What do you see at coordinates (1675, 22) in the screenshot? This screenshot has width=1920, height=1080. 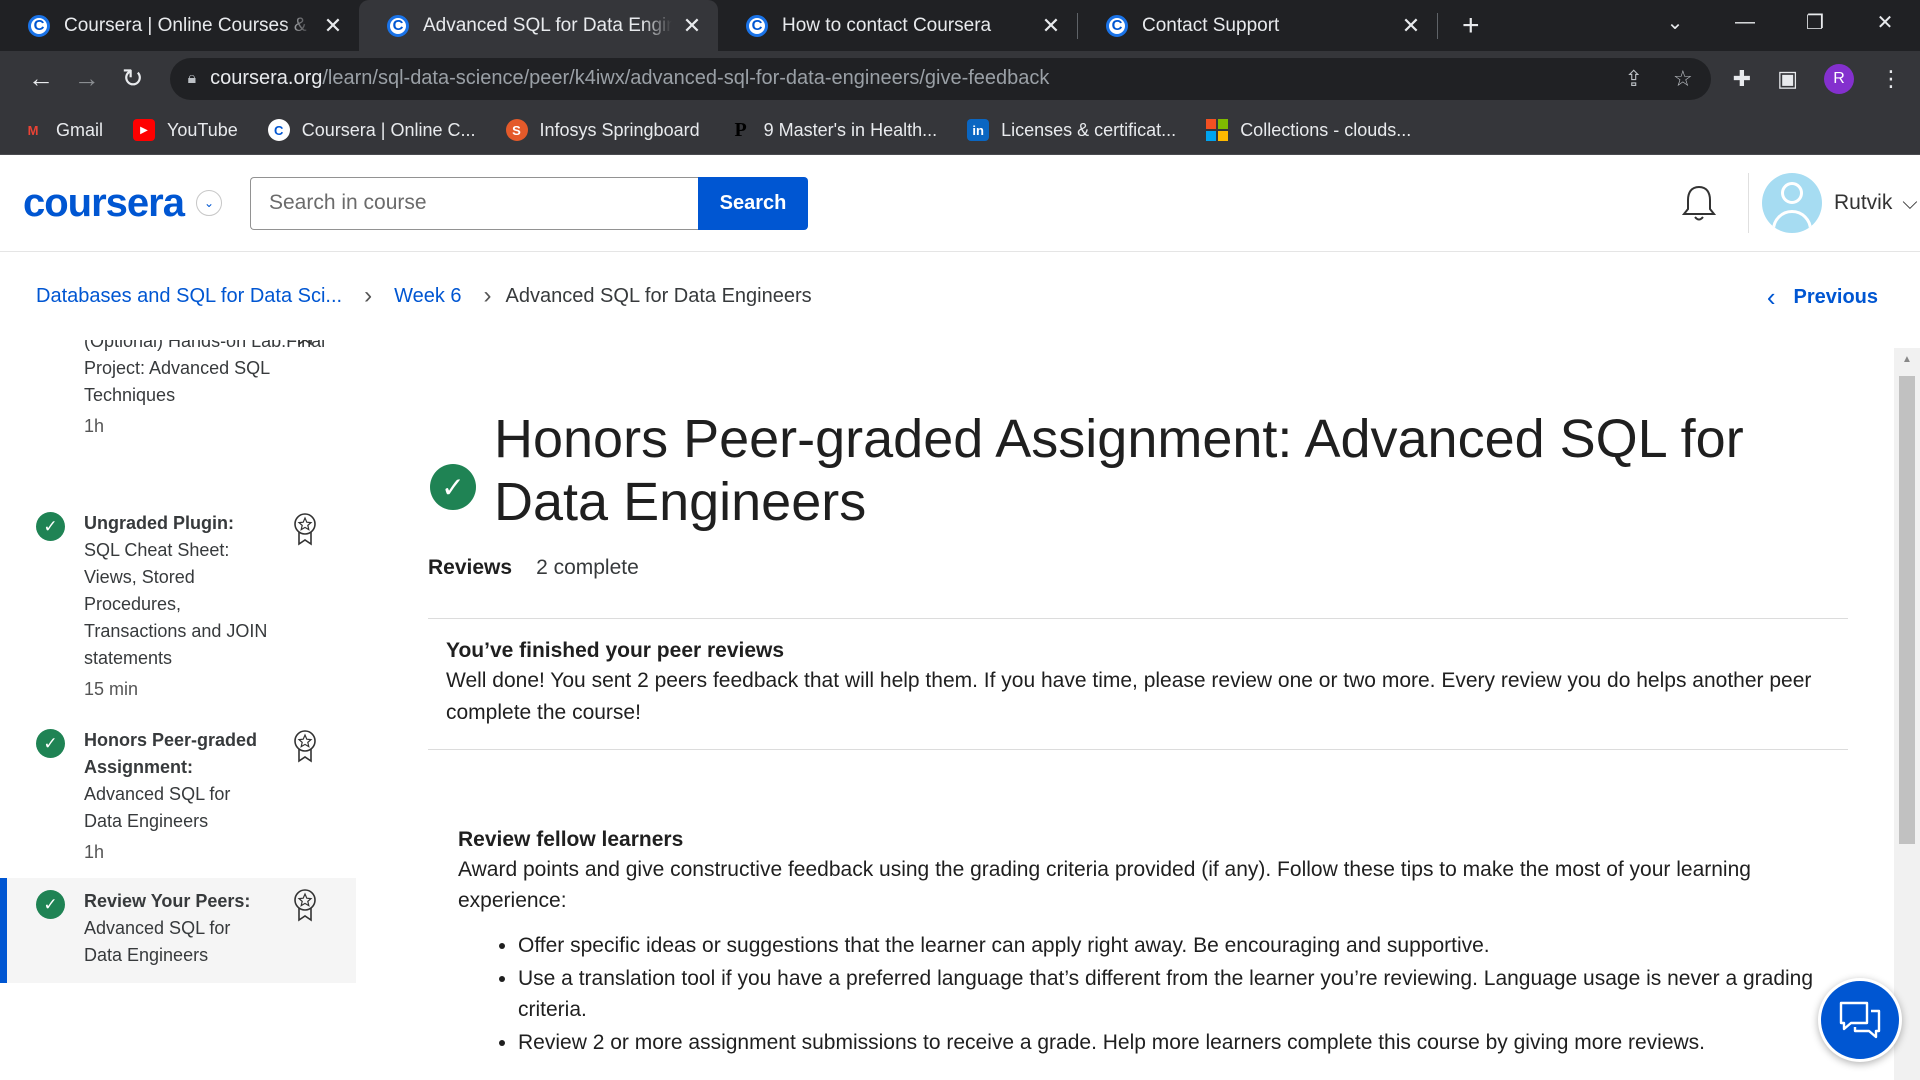 I see `tab-search-icon: ⌄` at bounding box center [1675, 22].